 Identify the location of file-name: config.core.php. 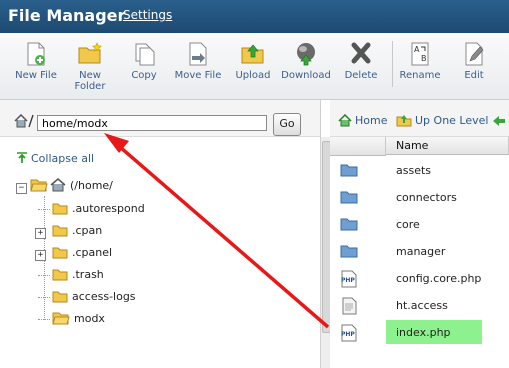
(439, 278).